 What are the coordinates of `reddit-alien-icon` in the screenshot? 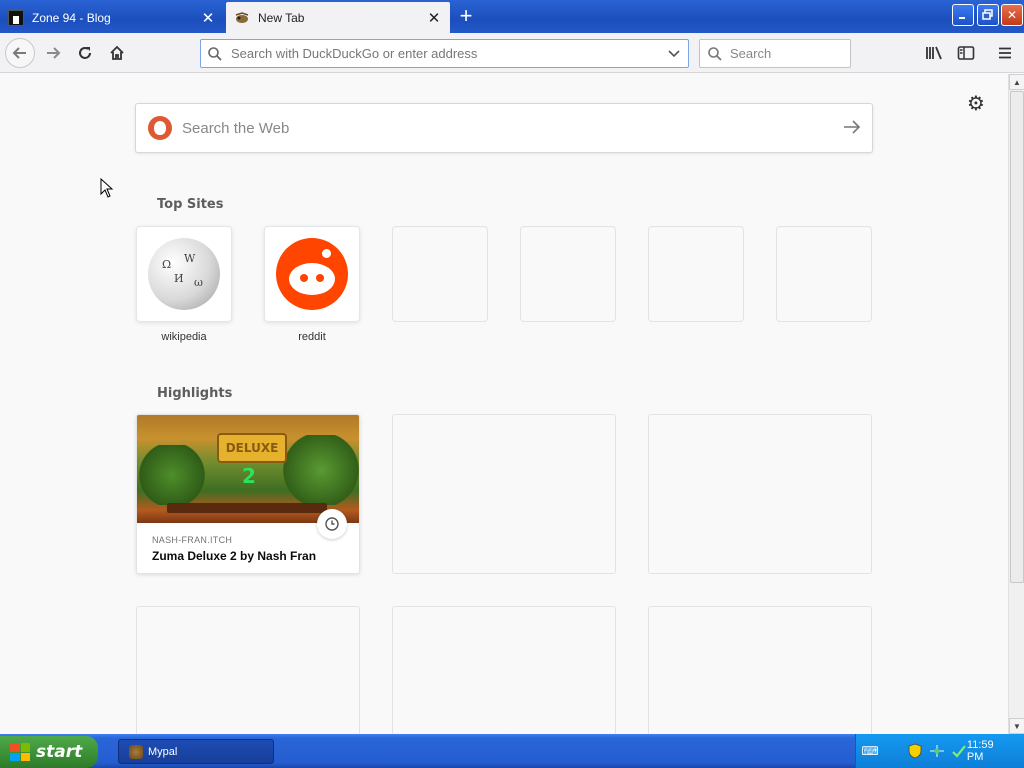 It's located at (312, 274).